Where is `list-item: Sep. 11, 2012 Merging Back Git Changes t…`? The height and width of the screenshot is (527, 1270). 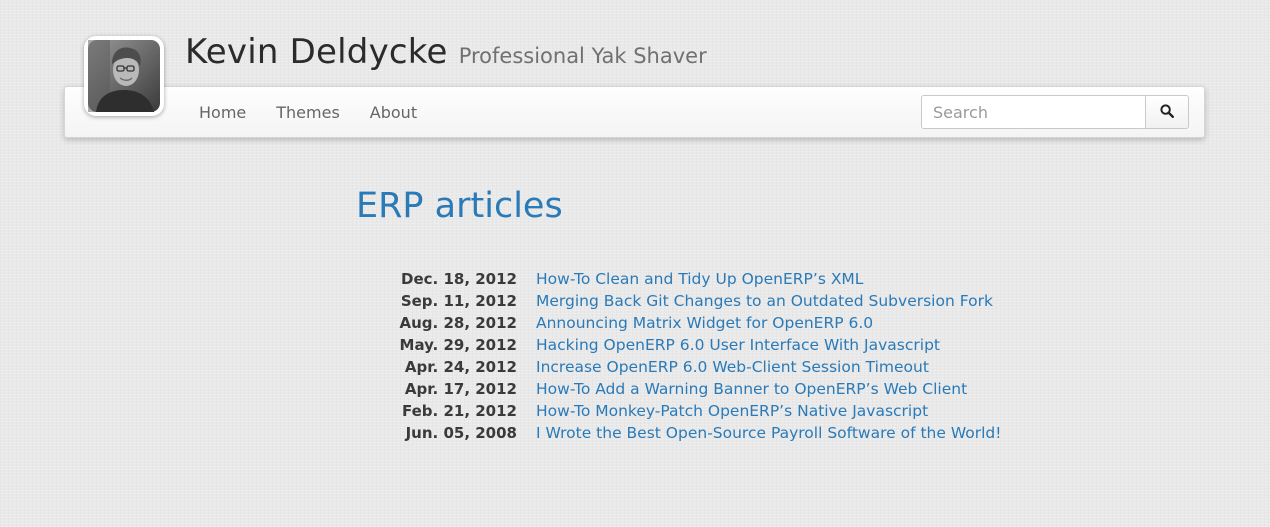 list-item: Sep. 11, 2012 Merging Back Git Changes t… is located at coordinates (680, 301).